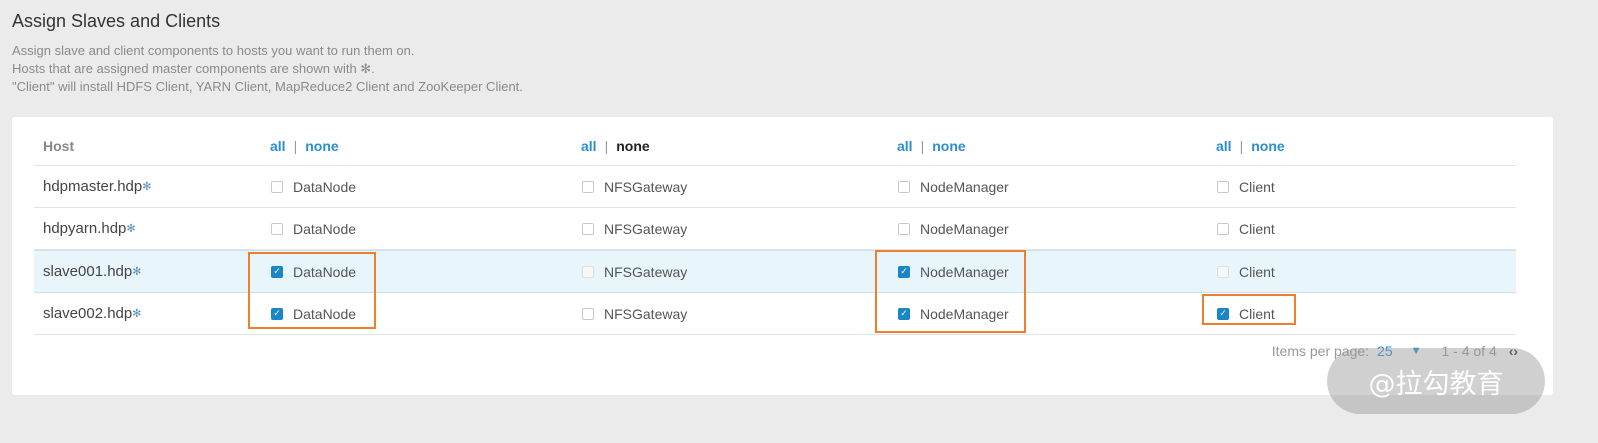 This screenshot has width=1598, height=443. I want to click on client-select-none-link: none, so click(1267, 146).